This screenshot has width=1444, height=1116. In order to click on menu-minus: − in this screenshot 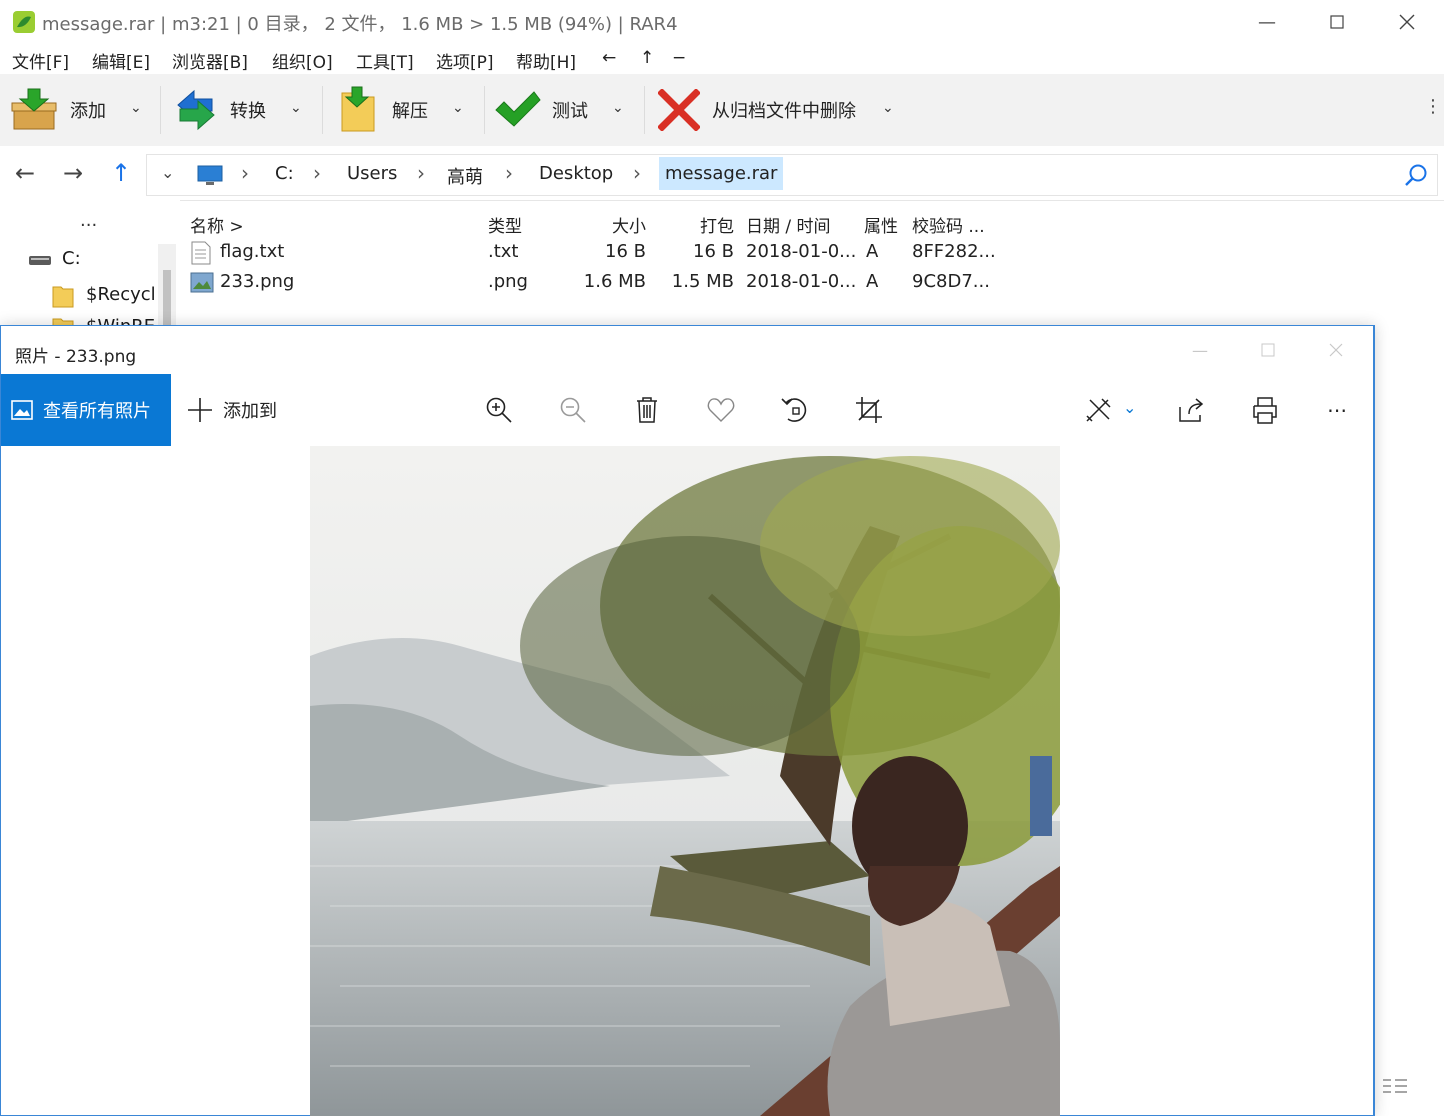, I will do `click(679, 58)`.